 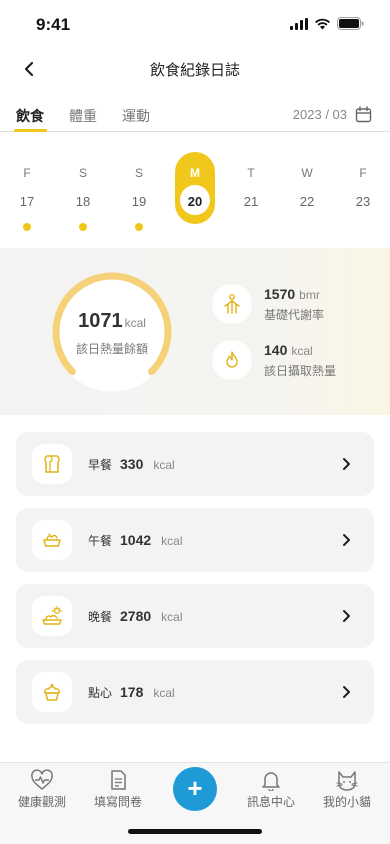 What do you see at coordinates (139, 191) in the screenshot?
I see `day-19: S 19` at bounding box center [139, 191].